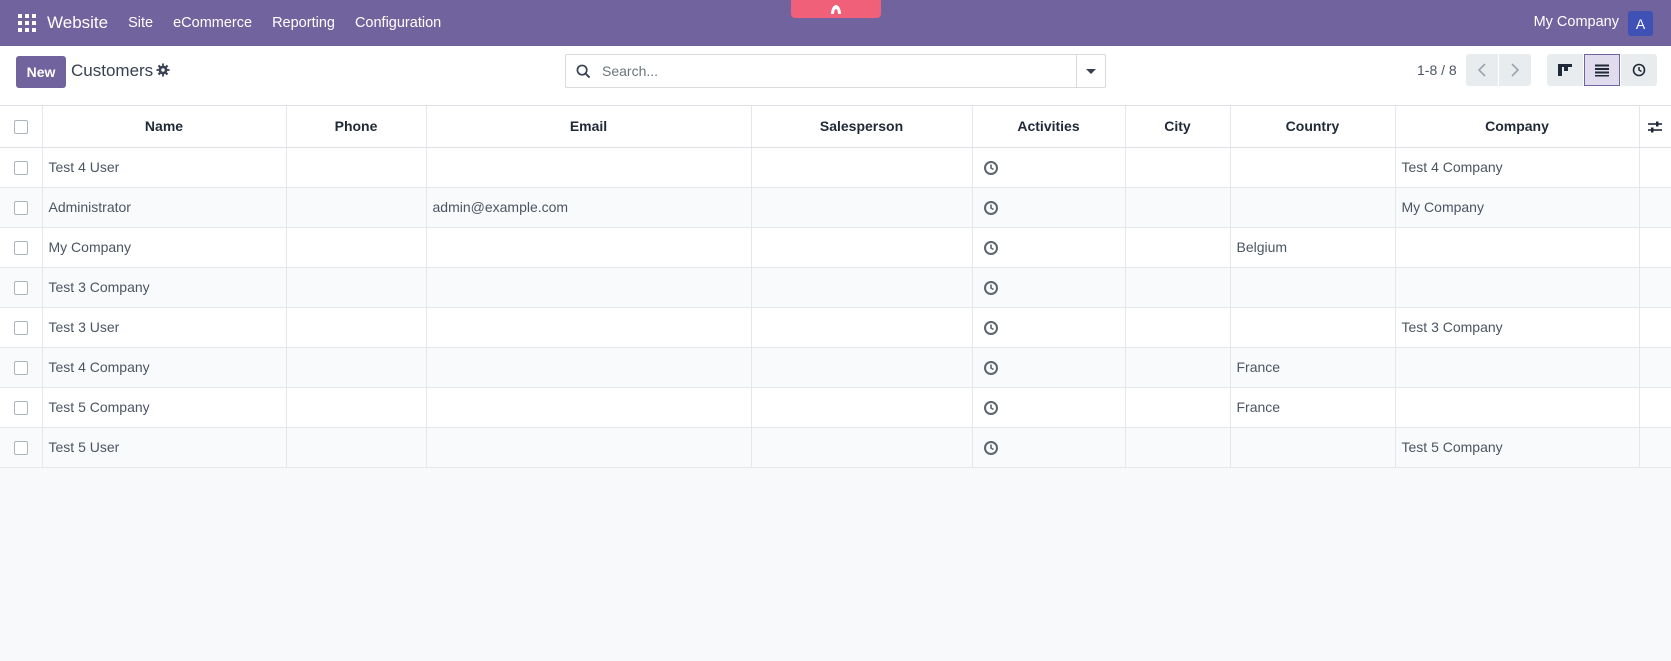 This screenshot has width=1671, height=661. What do you see at coordinates (583, 71) in the screenshot?
I see `search-icon` at bounding box center [583, 71].